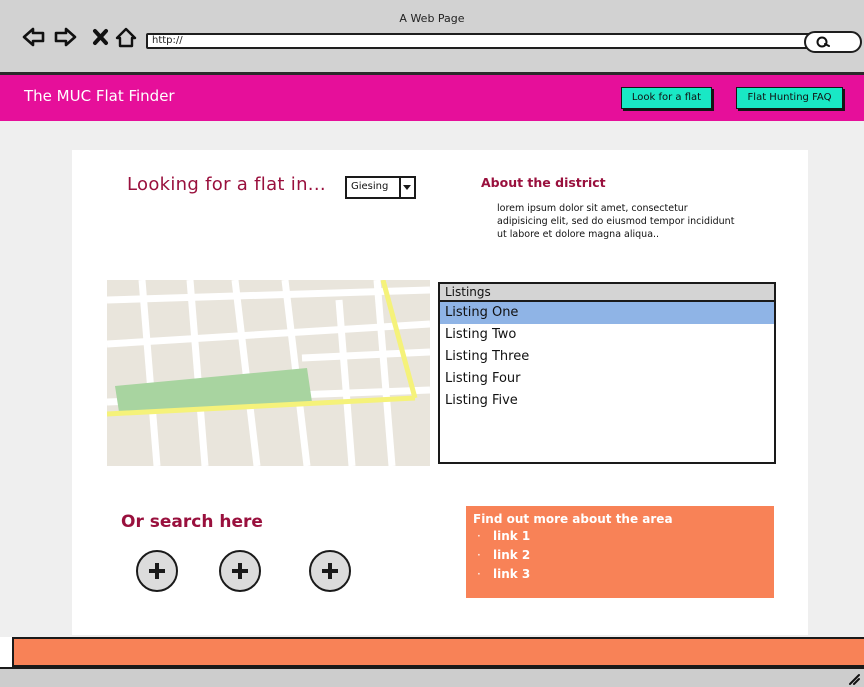  I want to click on listings-header: Listings, so click(607, 293).